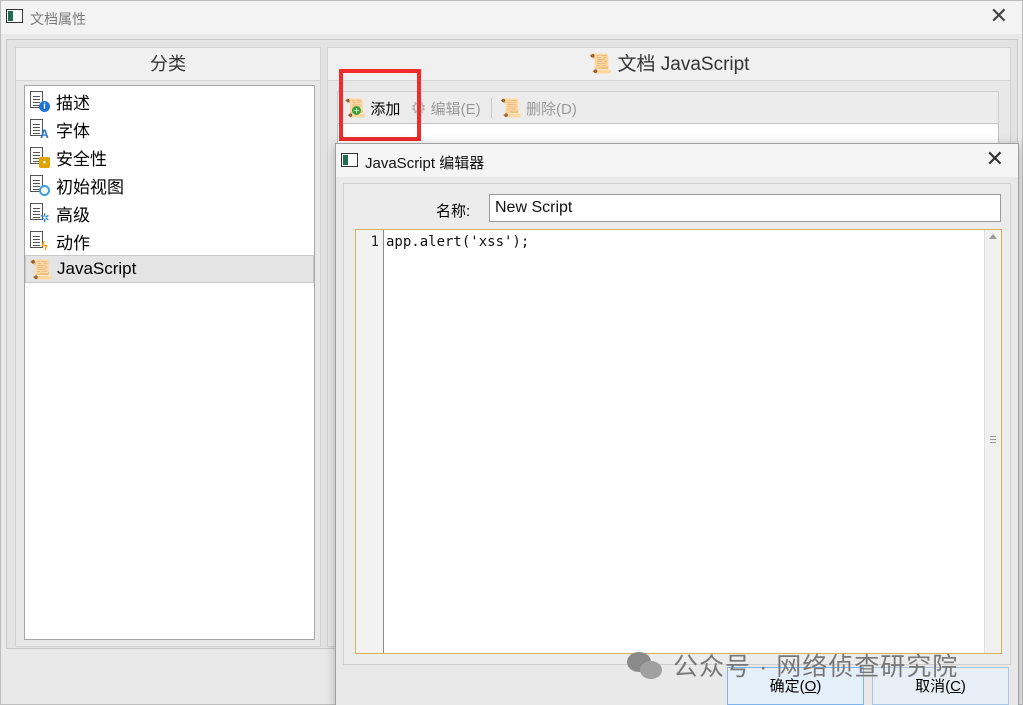 The width and height of the screenshot is (1023, 705). I want to click on app-window-icon, so click(14, 16).